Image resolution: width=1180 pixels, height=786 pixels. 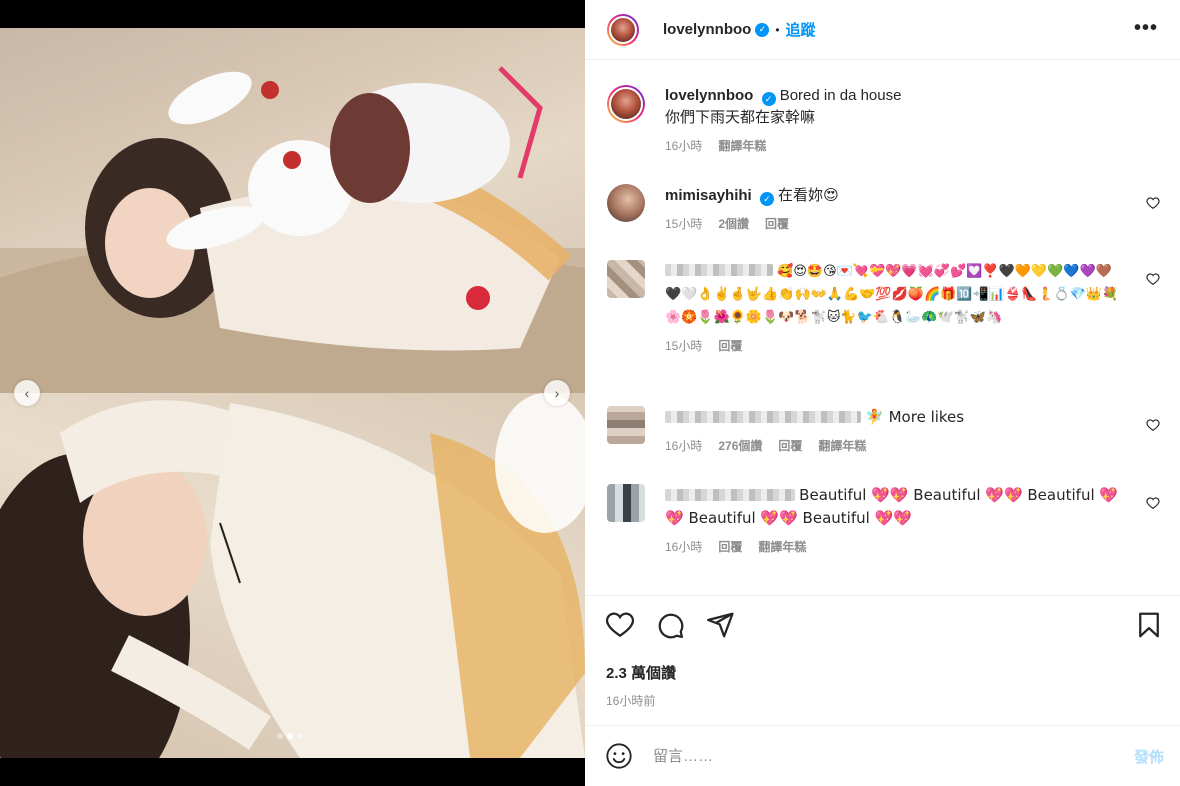 I want to click on follow-button: 追蹤, so click(x=801, y=29).